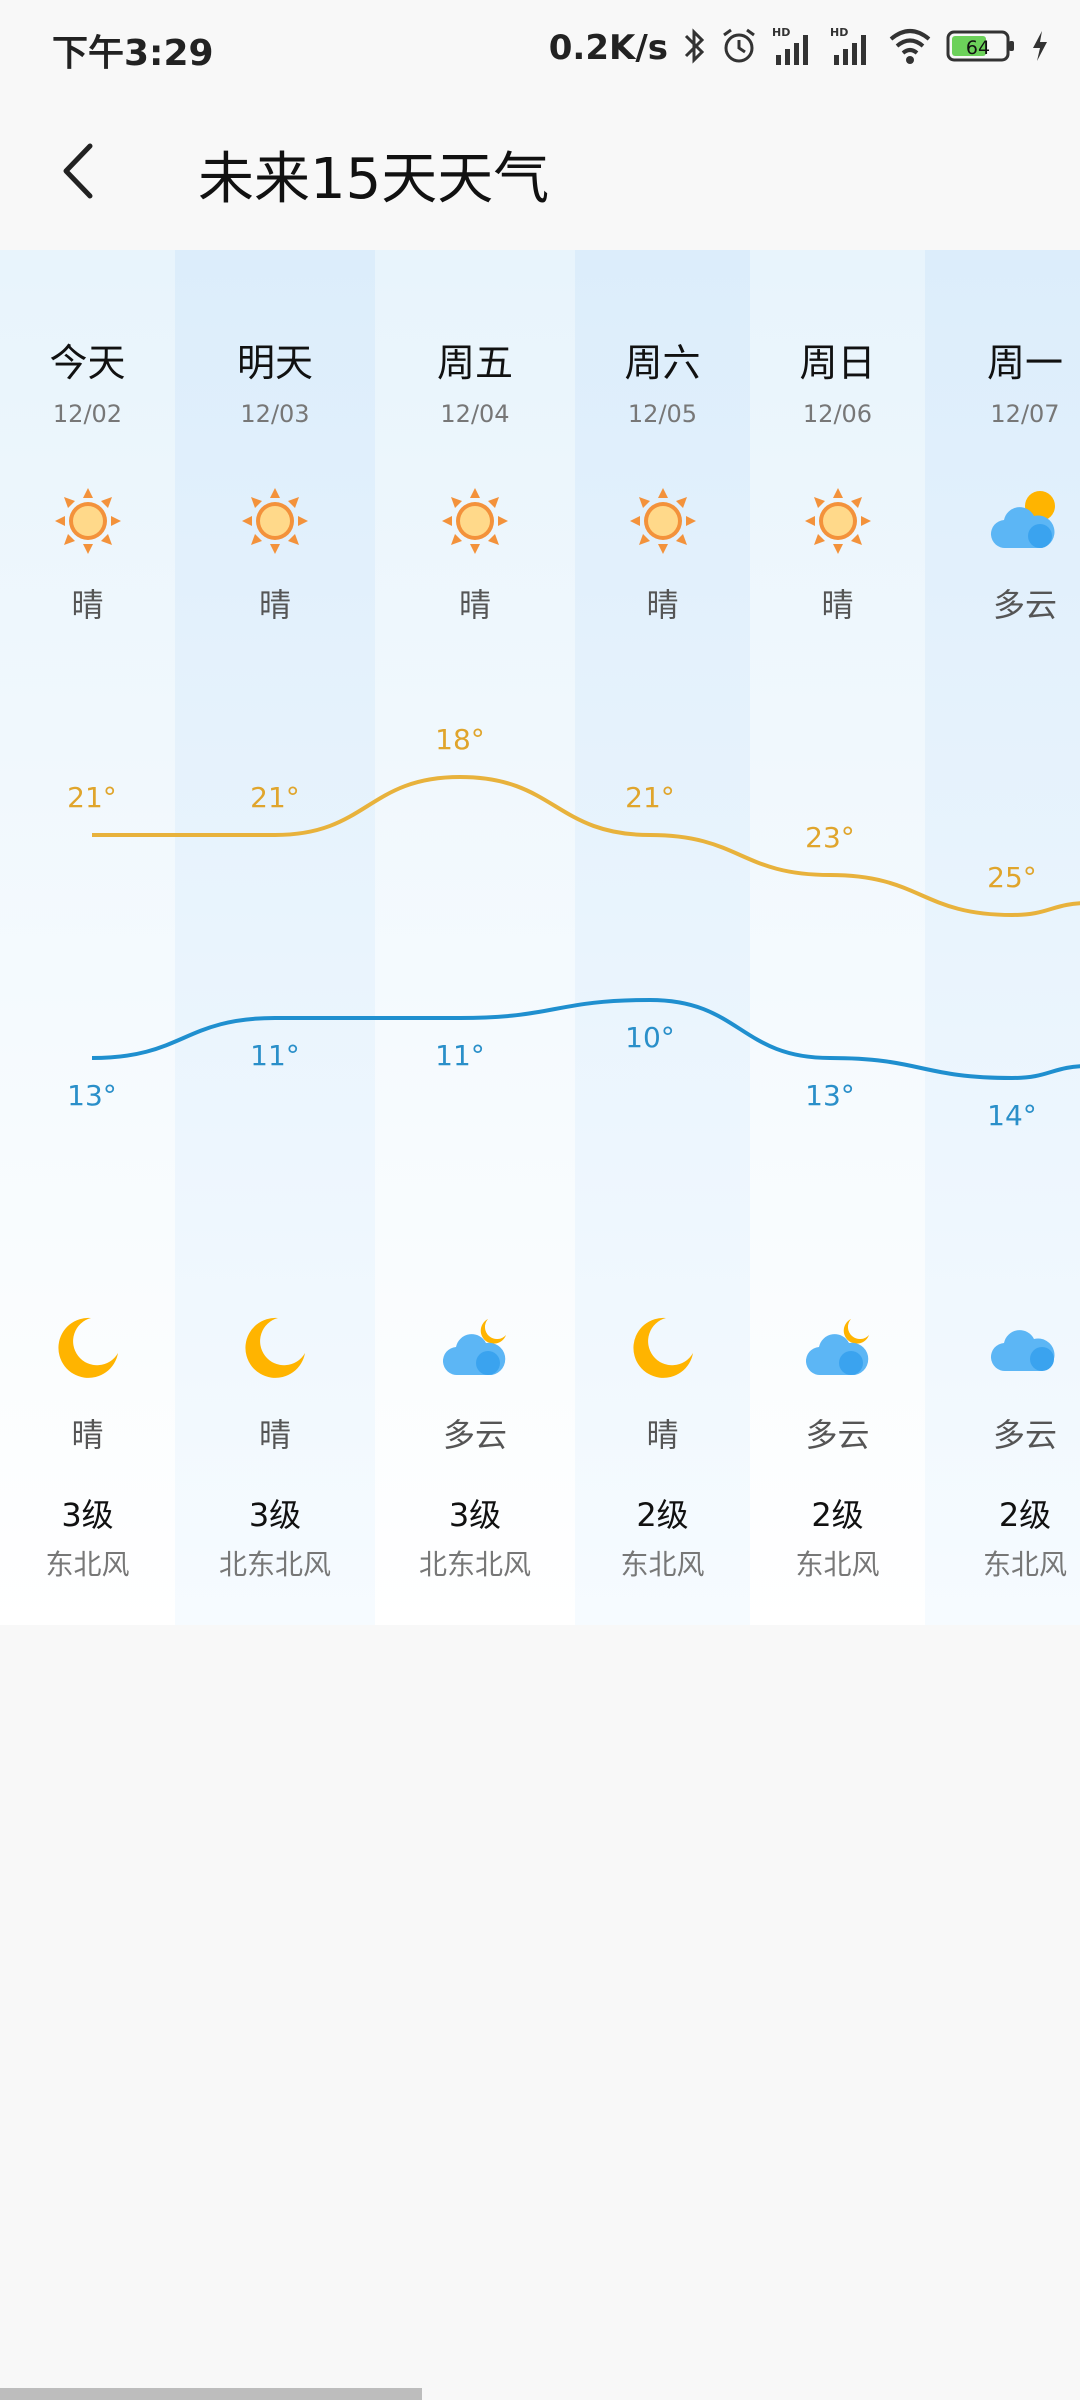 The width and height of the screenshot is (1080, 2400). Describe the element at coordinates (133, 53) in the screenshot. I see `status-time: 下午3:29` at that location.